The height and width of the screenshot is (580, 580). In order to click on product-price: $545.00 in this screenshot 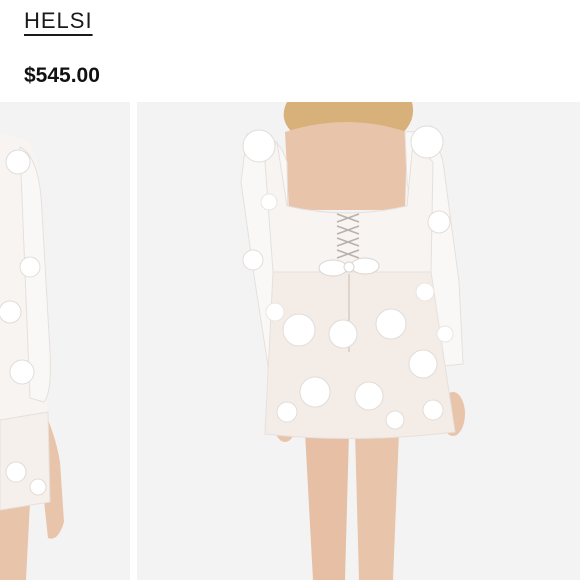, I will do `click(62, 75)`.